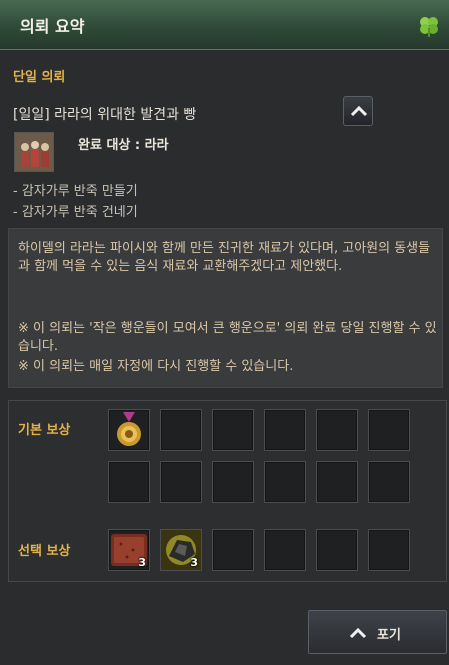 The image size is (449, 665). What do you see at coordinates (156, 366) in the screenshot?
I see `quest-note: ※ 이 의뢰는 매일 자정에 다시 진행할 수 있습니다.` at bounding box center [156, 366].